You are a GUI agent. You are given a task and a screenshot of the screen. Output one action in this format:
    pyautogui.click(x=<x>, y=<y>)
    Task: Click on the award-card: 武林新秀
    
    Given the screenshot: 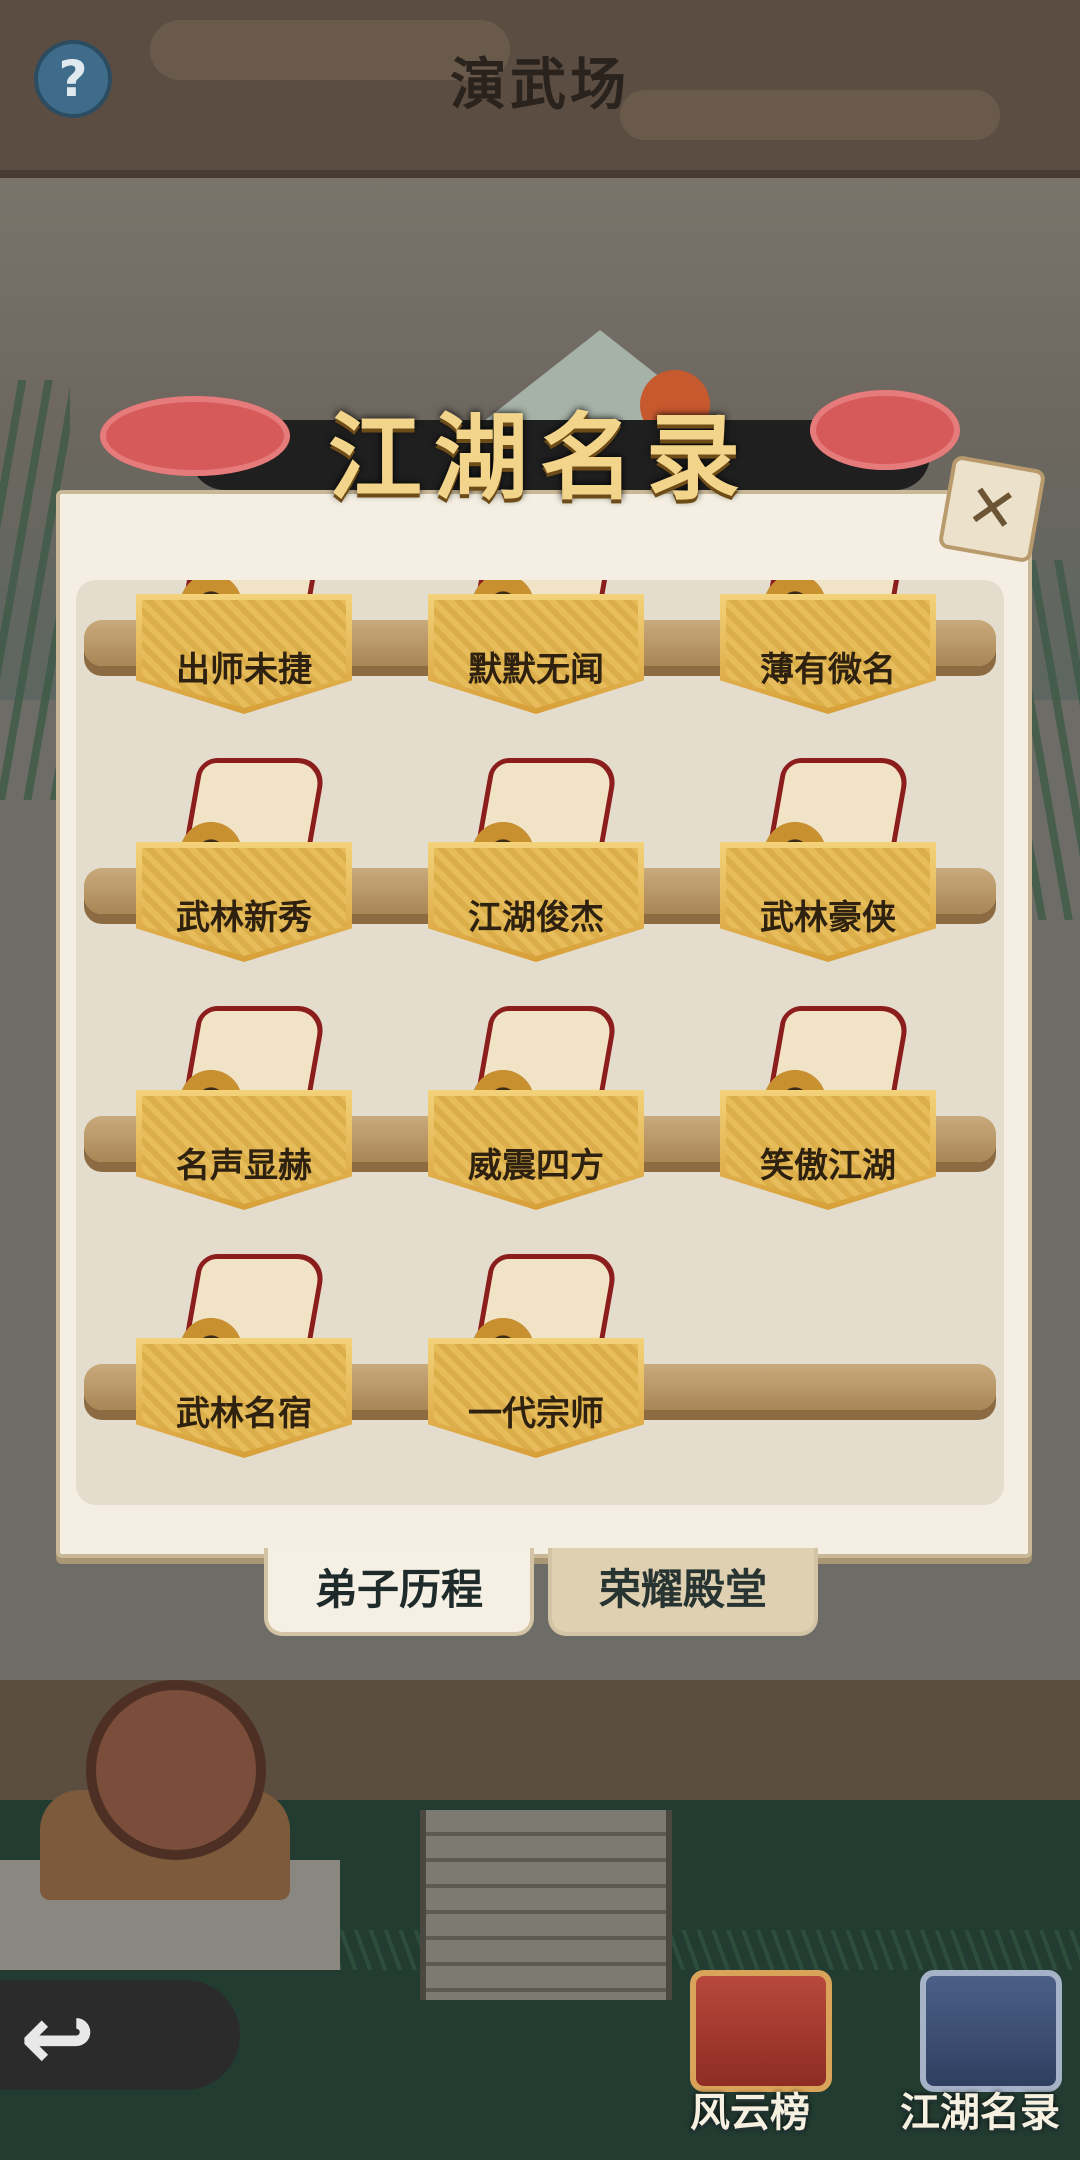 What is the action you would take?
    pyautogui.click(x=244, y=860)
    